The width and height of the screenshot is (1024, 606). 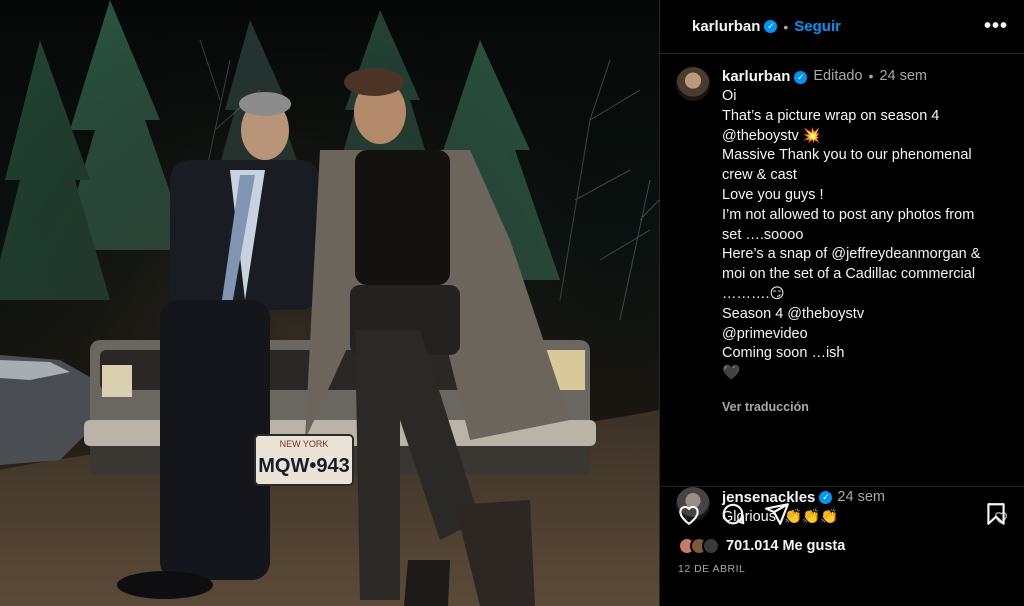 What do you see at coordinates (733, 514) in the screenshot?
I see `comment-icon` at bounding box center [733, 514].